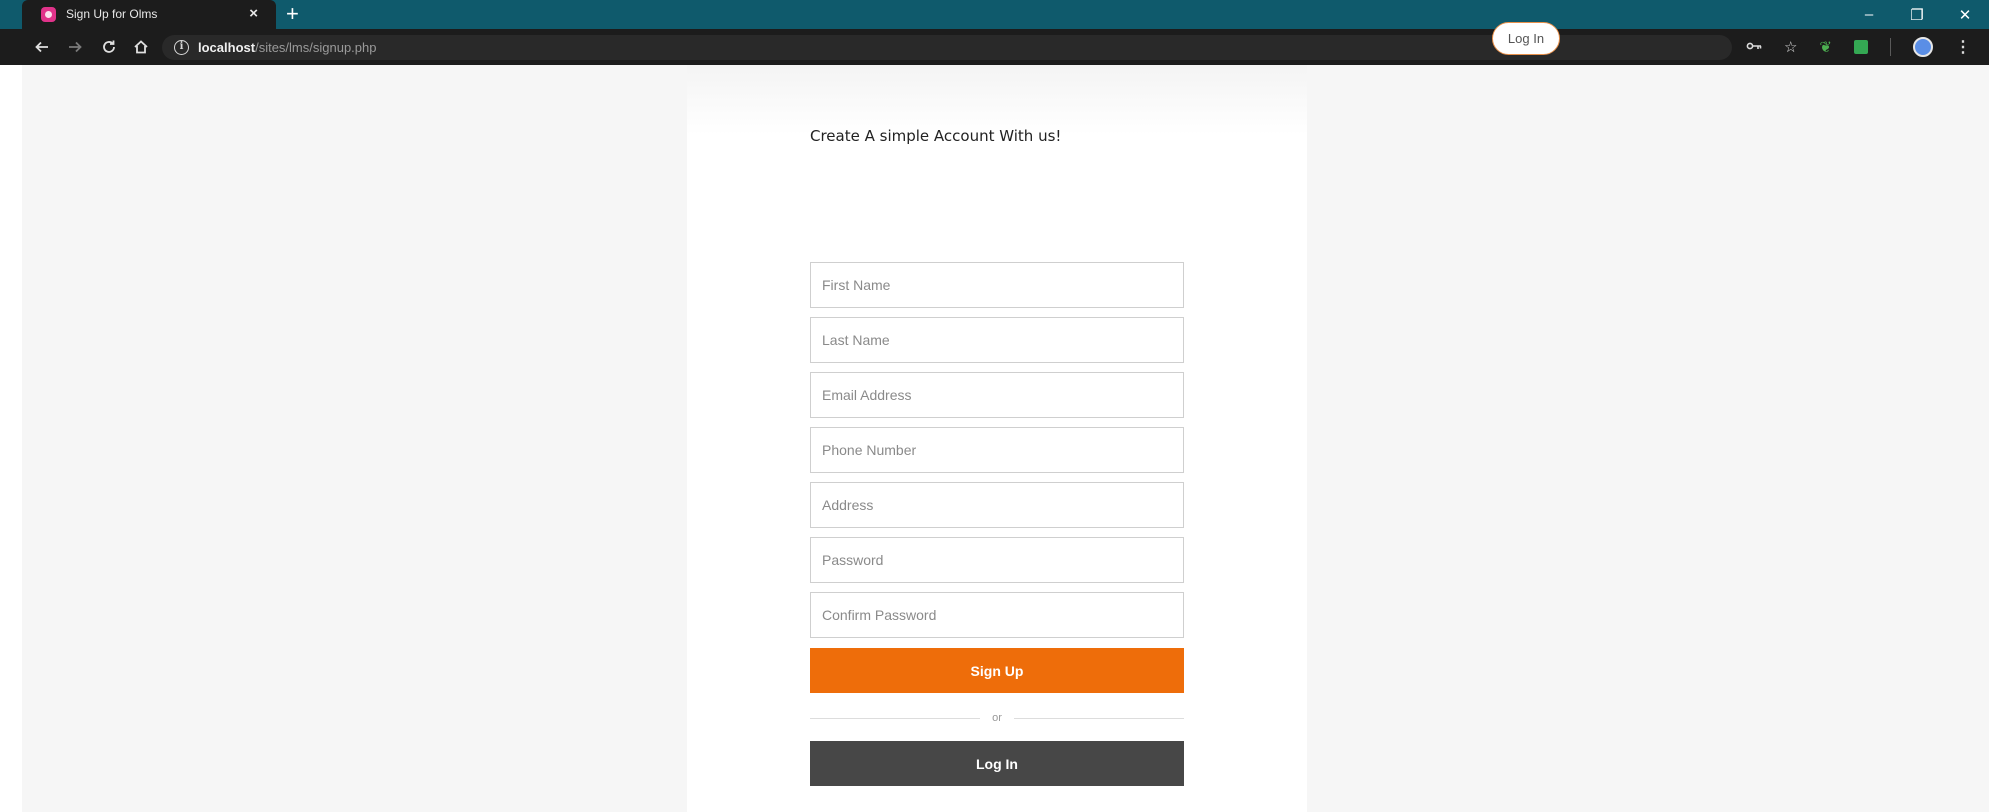  I want to click on new-tab-button: +, so click(292, 14).